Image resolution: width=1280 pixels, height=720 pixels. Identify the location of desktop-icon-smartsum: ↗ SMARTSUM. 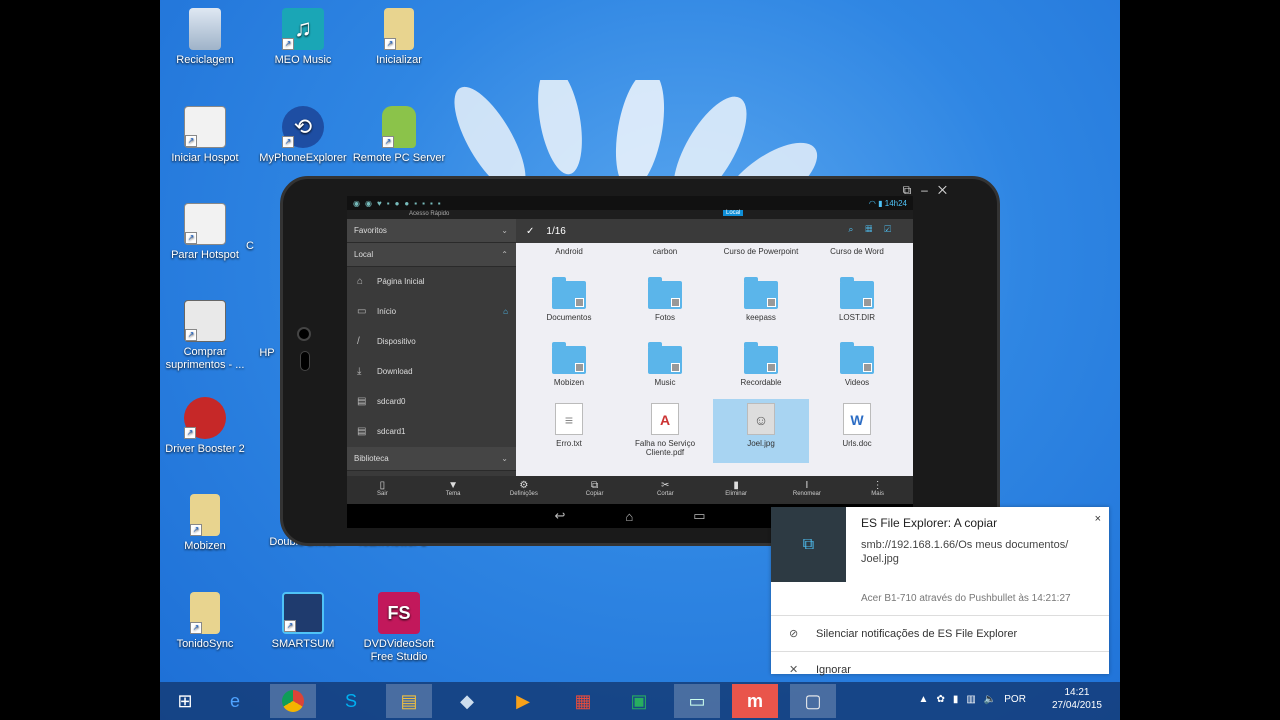
(303, 621).